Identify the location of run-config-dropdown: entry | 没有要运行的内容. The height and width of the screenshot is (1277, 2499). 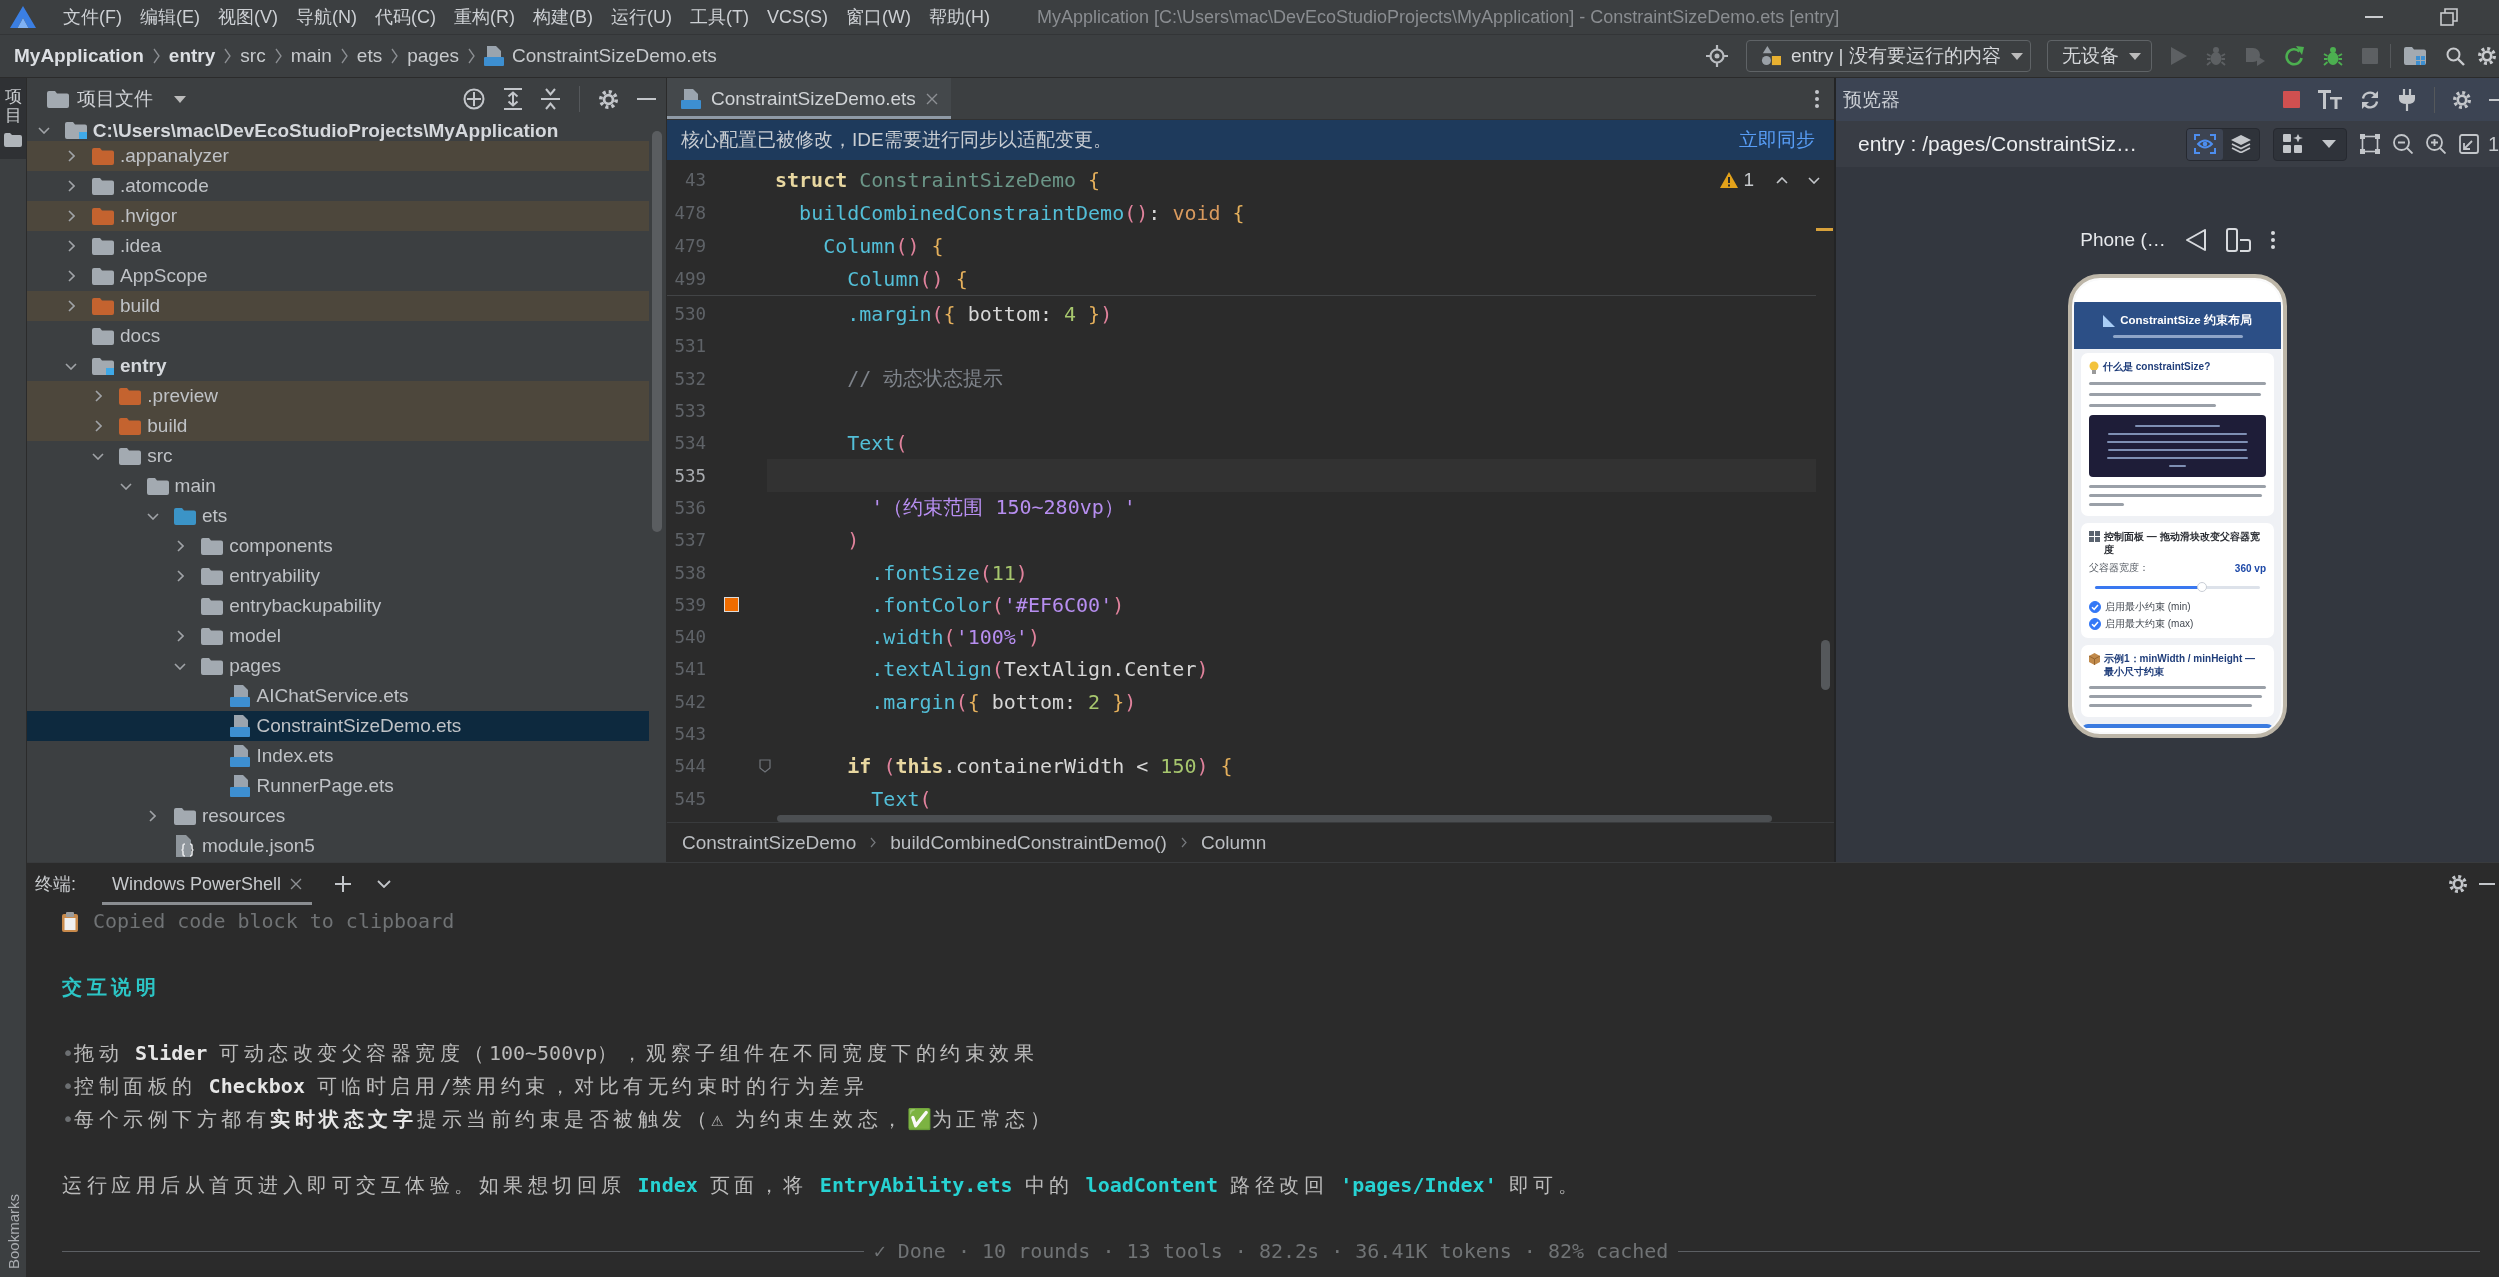
(1888, 56).